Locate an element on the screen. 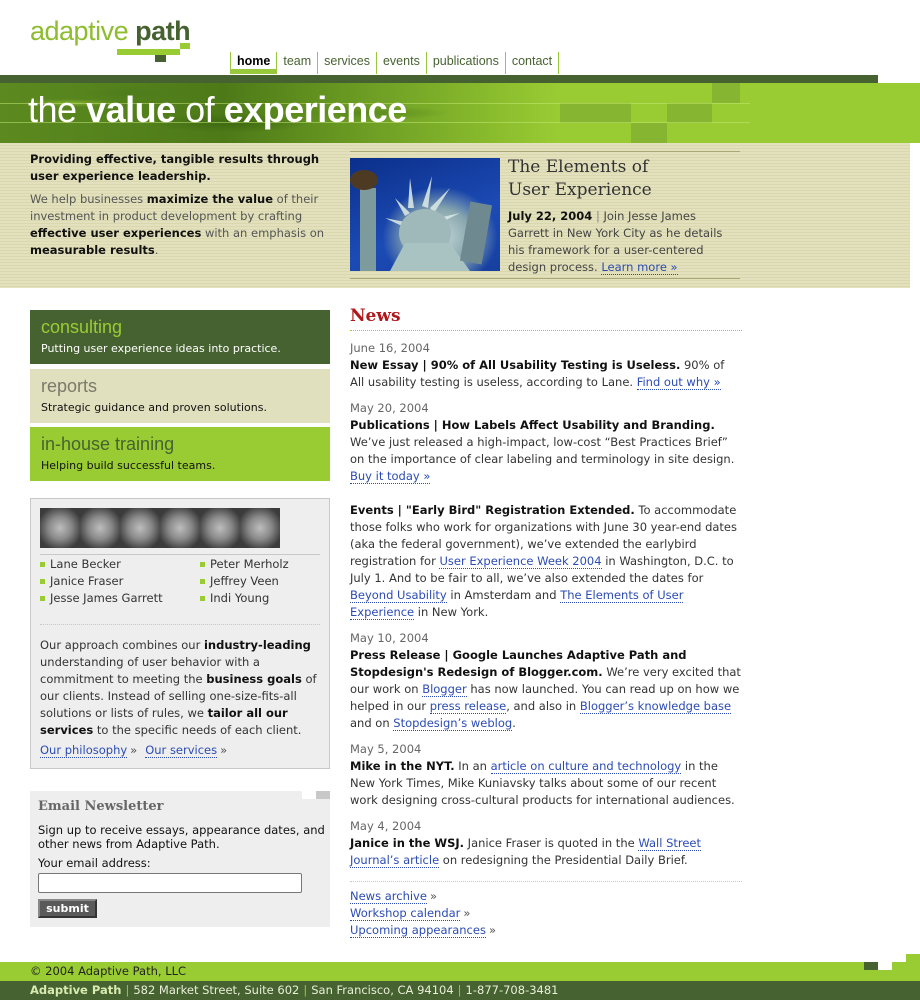 This screenshot has width=920, height=1000. team-photos is located at coordinates (160, 528).